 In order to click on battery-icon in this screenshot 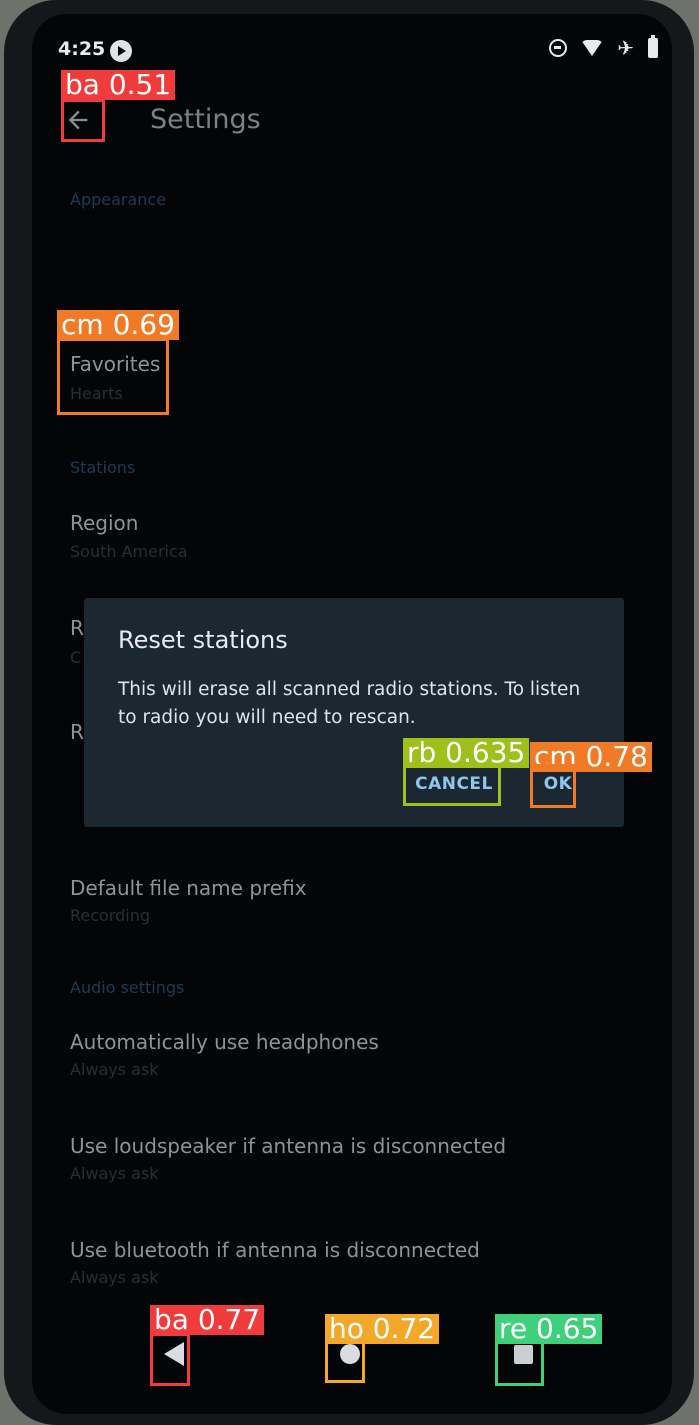, I will do `click(653, 46)`.